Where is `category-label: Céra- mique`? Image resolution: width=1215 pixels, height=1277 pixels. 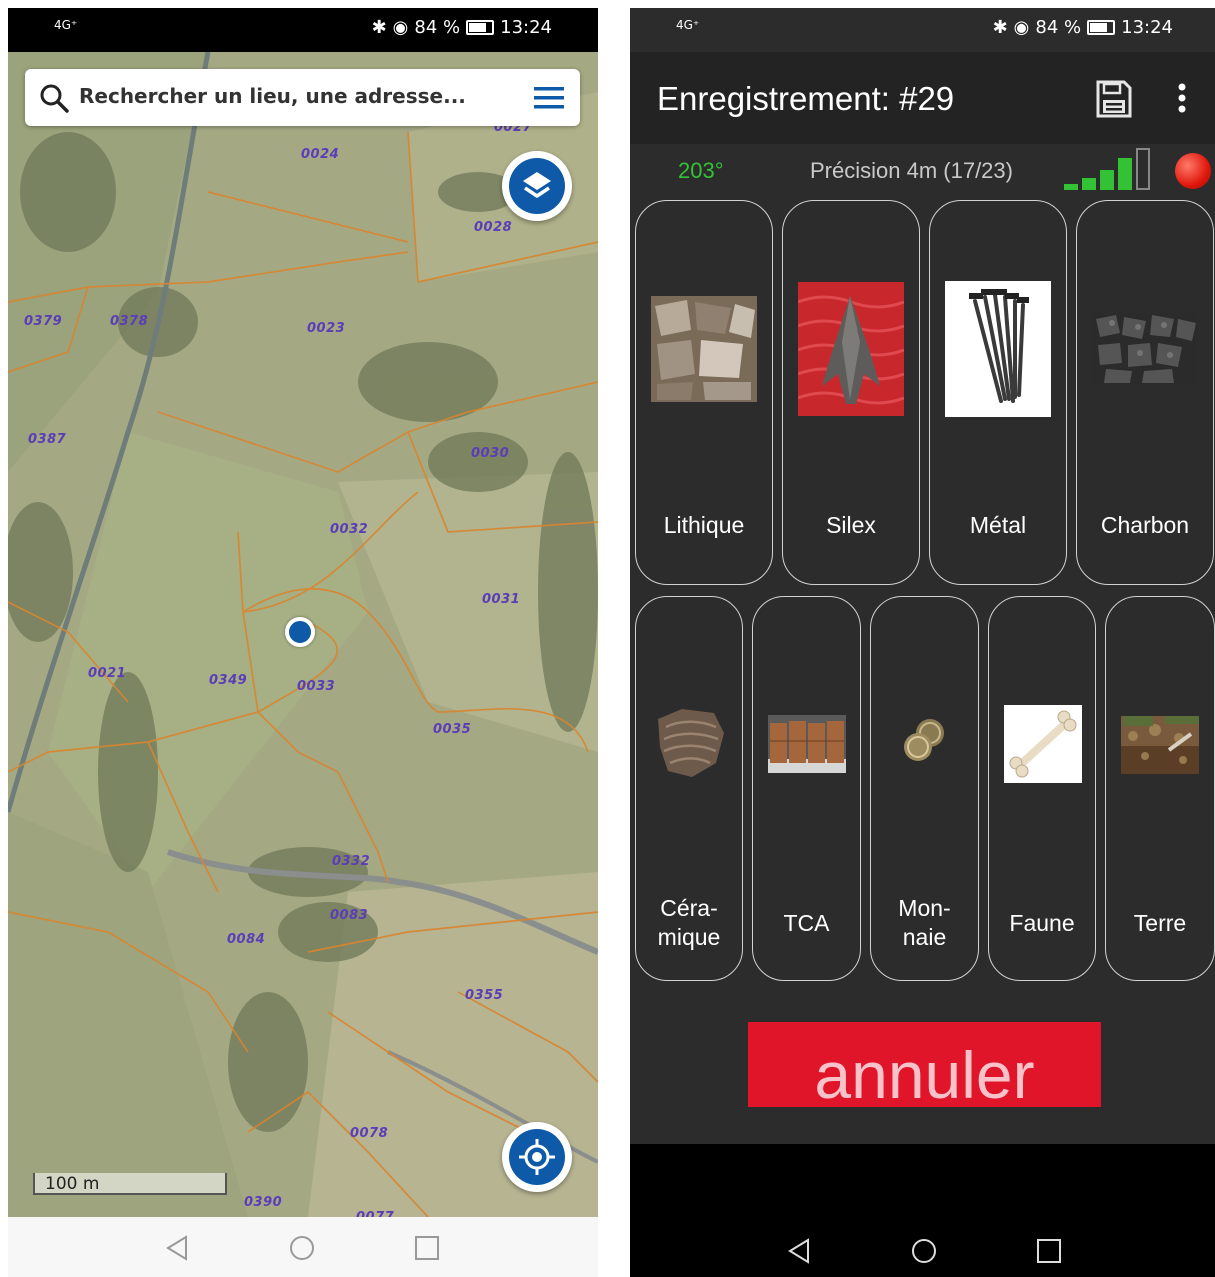
category-label: Céra- mique is located at coordinates (689, 922).